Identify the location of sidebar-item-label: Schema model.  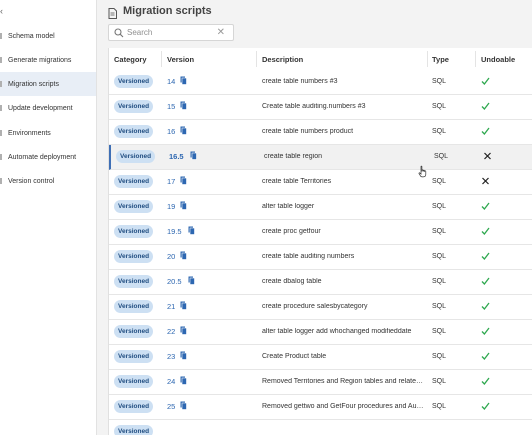
(31, 36).